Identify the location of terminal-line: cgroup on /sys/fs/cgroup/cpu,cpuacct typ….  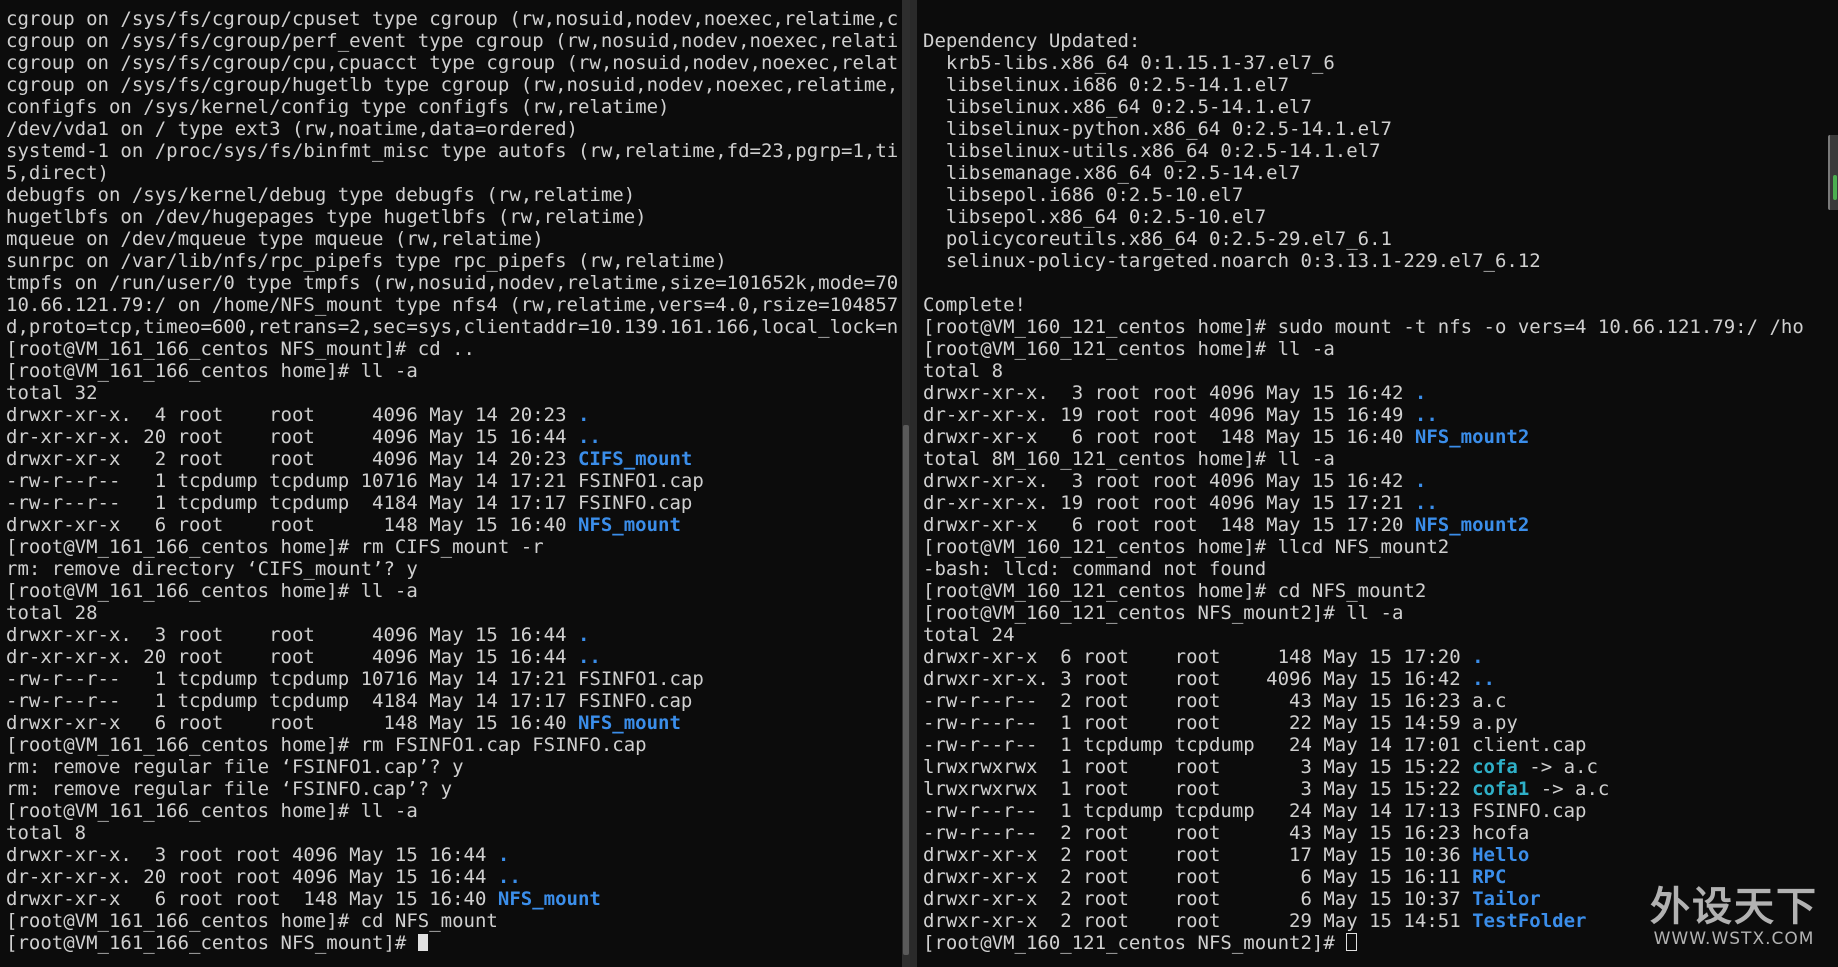
(454, 63).